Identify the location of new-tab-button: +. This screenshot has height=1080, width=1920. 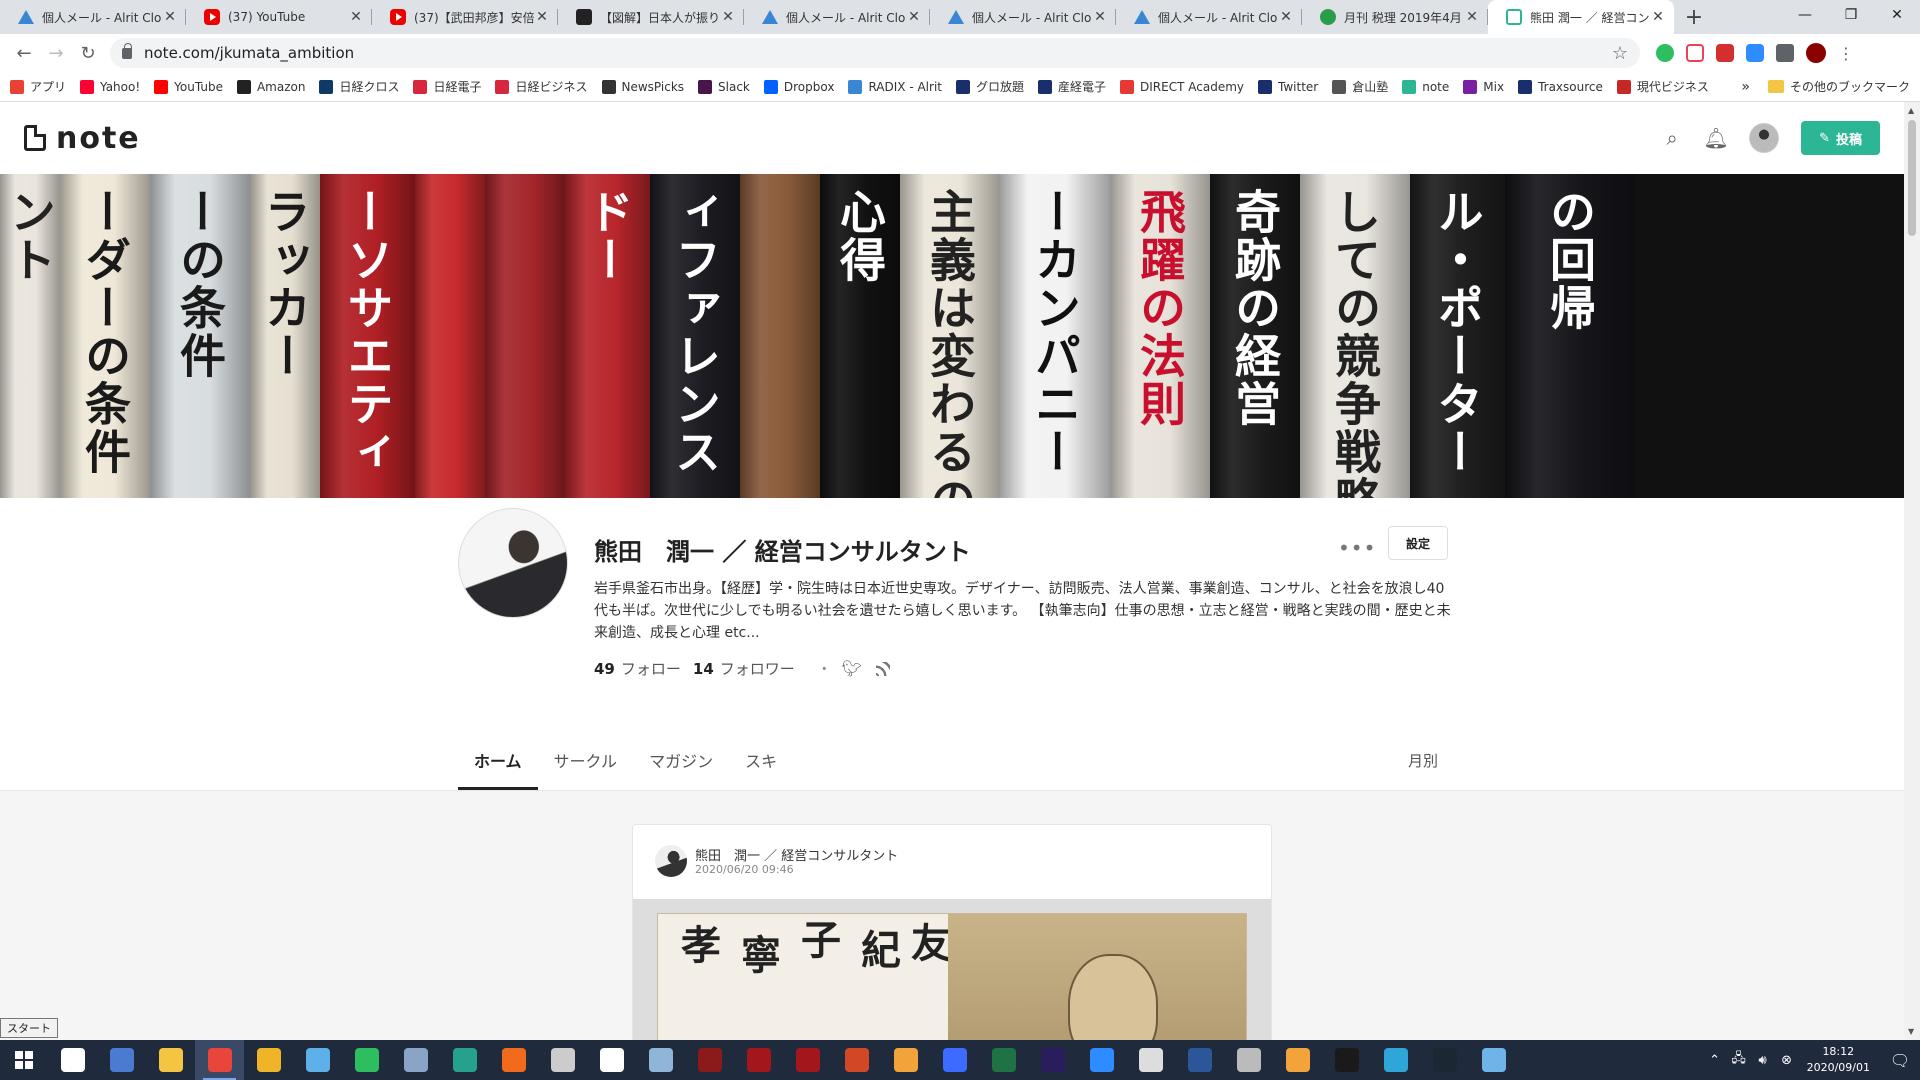
(1694, 17).